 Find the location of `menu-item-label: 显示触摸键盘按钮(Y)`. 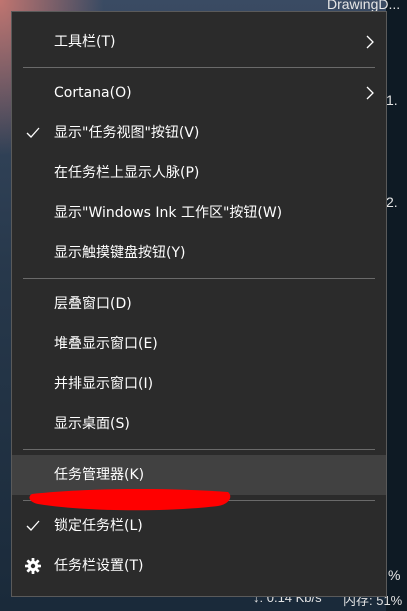

menu-item-label: 显示触摸键盘按钮(Y) is located at coordinates (120, 253).